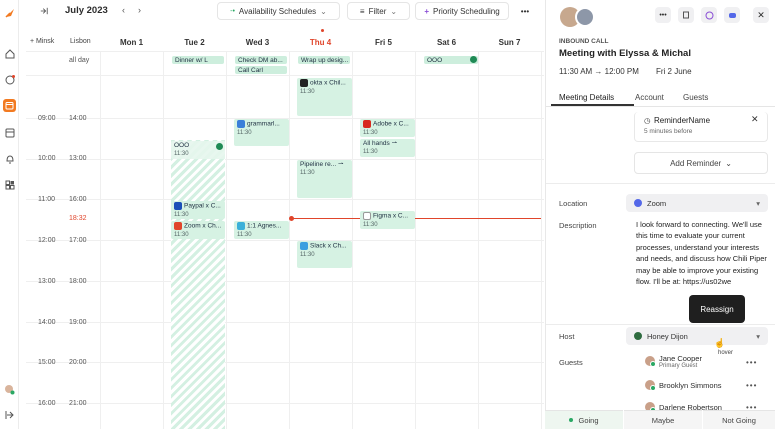  I want to click on ooo-block, so click(198, 284).